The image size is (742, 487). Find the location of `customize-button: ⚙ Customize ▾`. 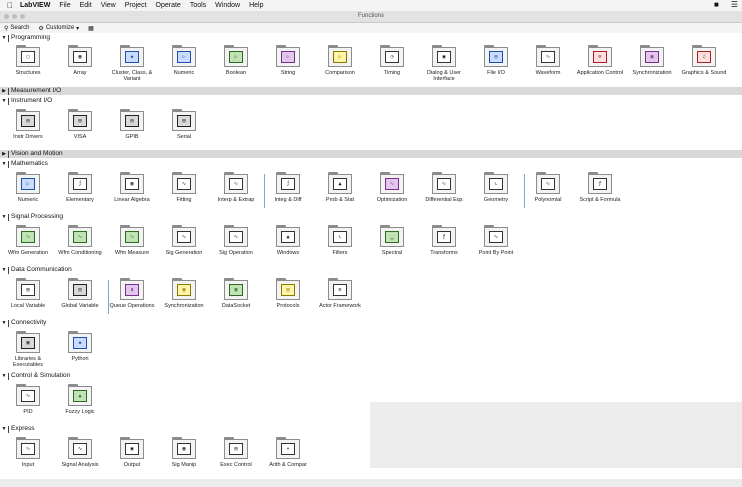

customize-button: ⚙ Customize ▾ is located at coordinates (58, 28).